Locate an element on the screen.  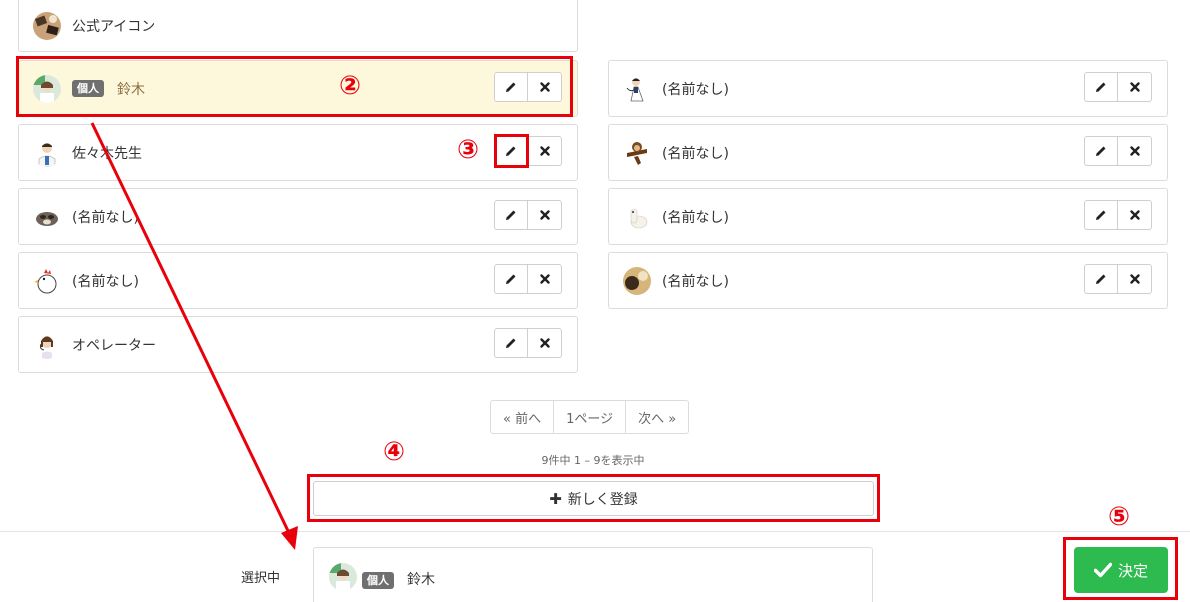
annotation-arrow is located at coordinates (194, 336).